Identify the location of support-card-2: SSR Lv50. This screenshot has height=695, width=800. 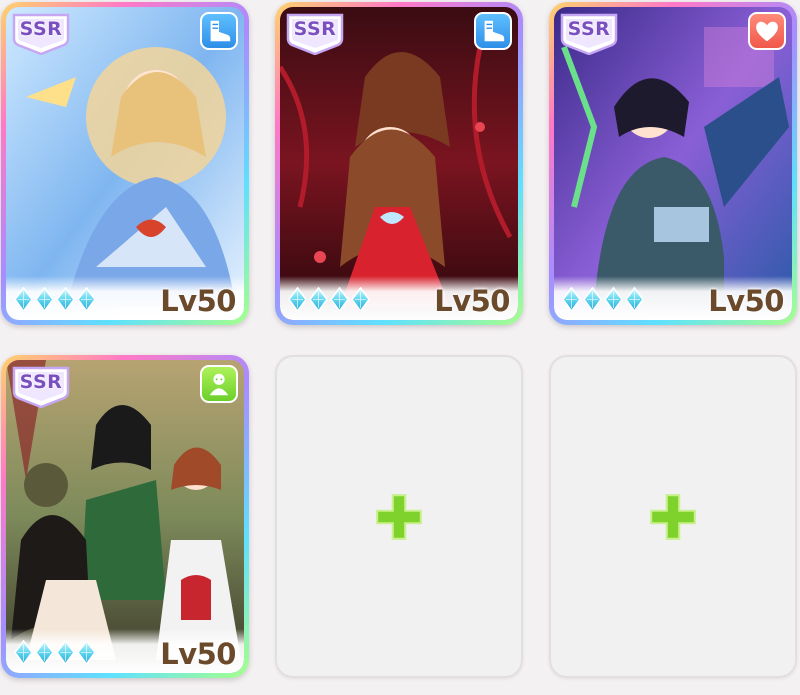
(399, 163).